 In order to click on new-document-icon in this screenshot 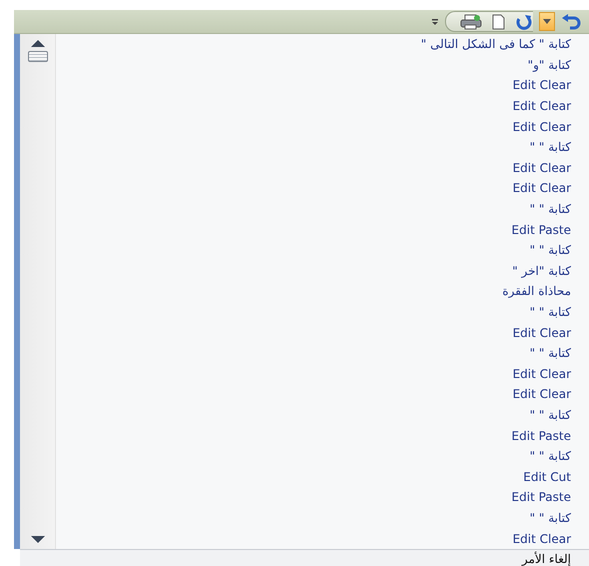, I will do `click(498, 22)`.